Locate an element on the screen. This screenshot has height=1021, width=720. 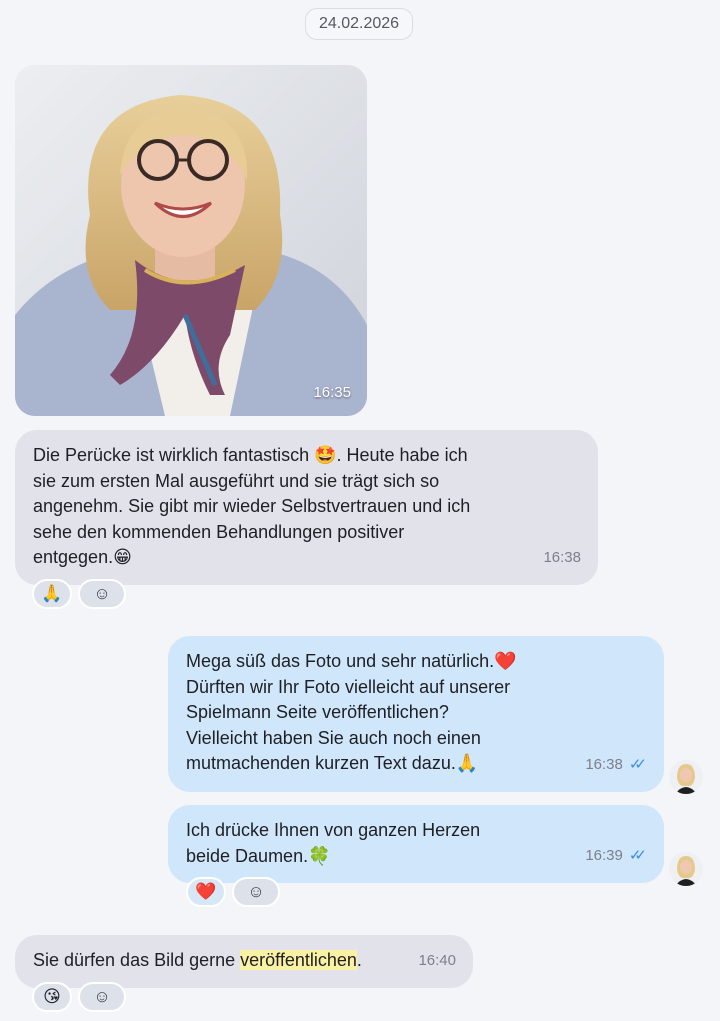
message-text-part: . is located at coordinates (359, 960).